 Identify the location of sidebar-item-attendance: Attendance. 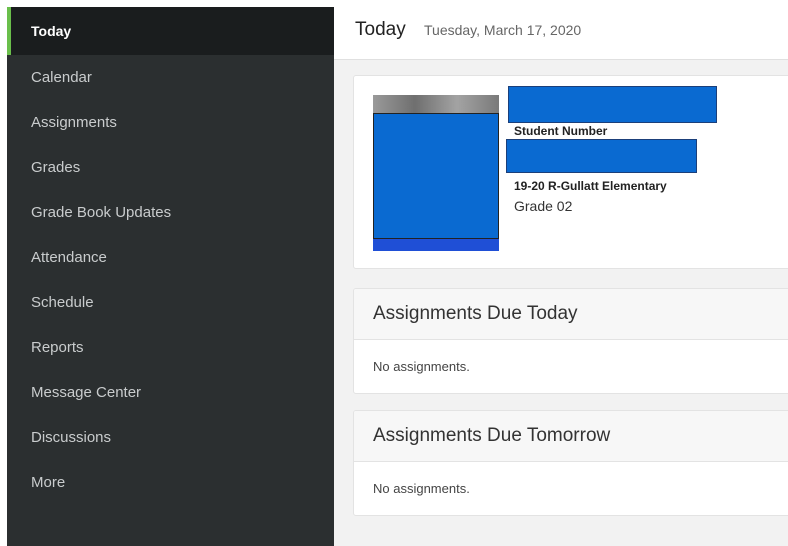
(170, 257).